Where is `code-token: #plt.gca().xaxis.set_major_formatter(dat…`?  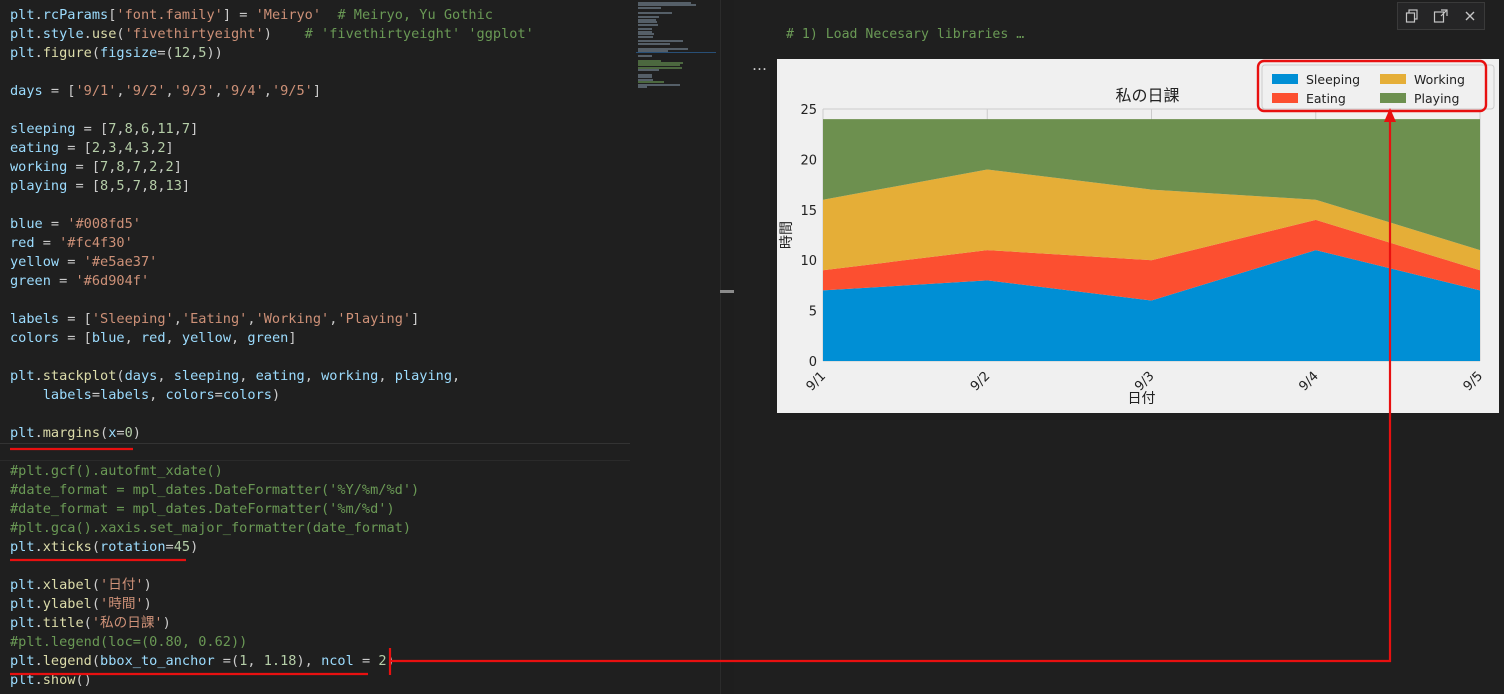
code-token: #plt.gca().xaxis.set_major_formatter(dat… is located at coordinates (211, 528).